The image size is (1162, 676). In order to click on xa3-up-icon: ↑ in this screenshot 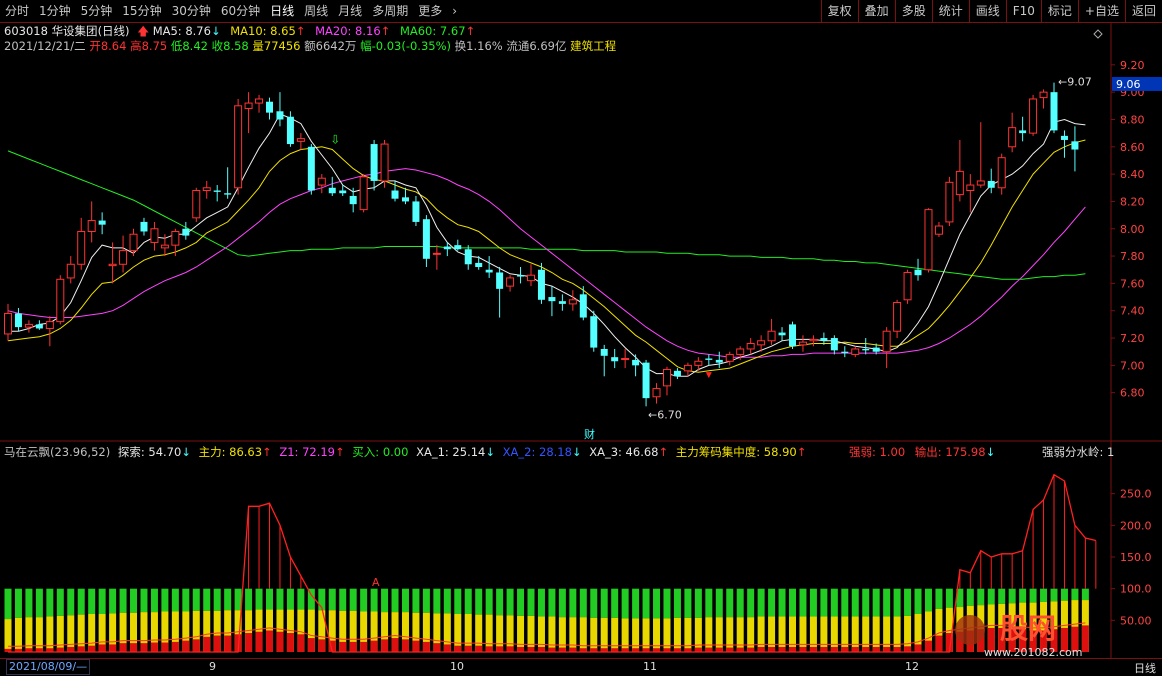, I will do `click(663, 452)`.